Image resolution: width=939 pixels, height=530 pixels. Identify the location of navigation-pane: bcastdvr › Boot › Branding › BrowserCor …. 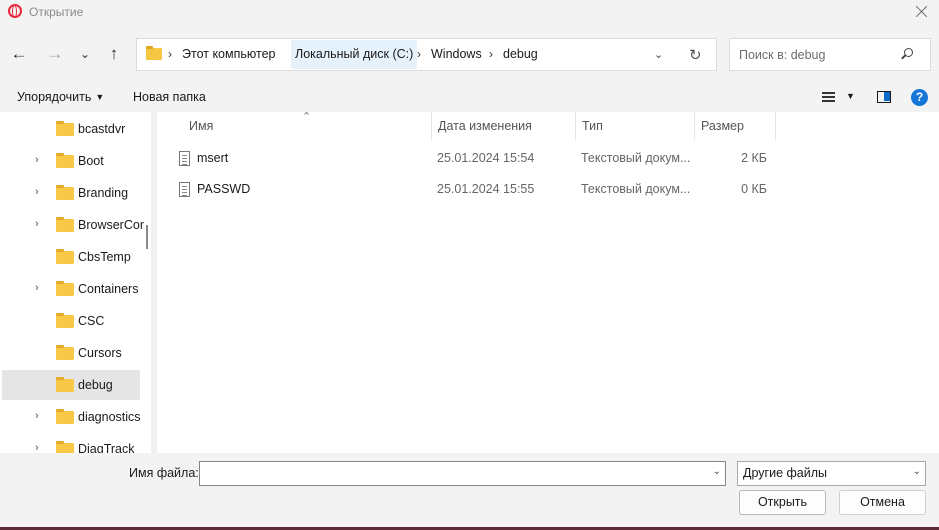
(73, 282).